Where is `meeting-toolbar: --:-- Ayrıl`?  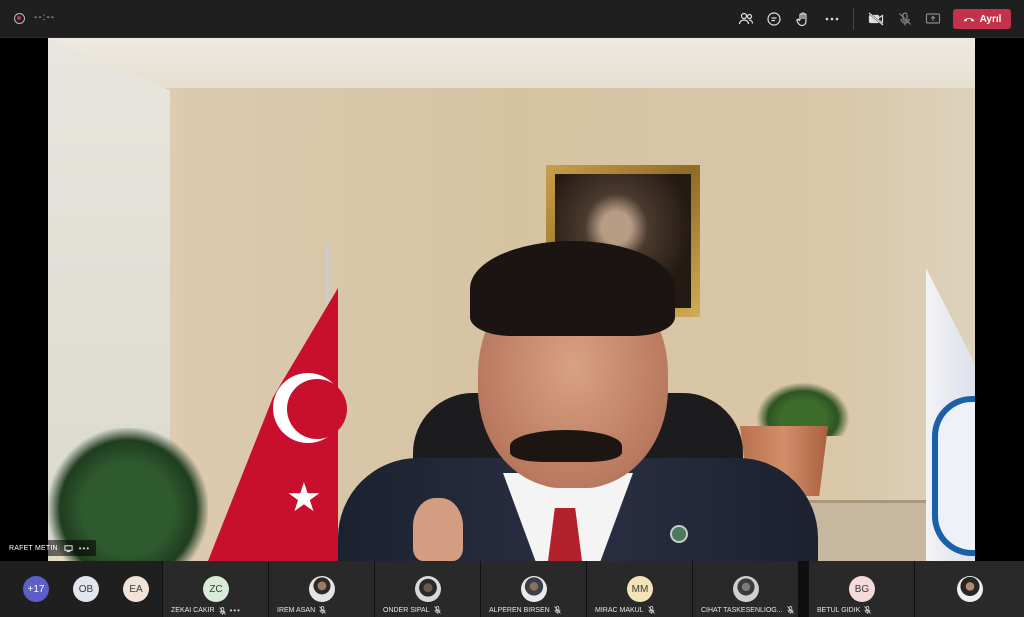 meeting-toolbar: --:-- Ayrıl is located at coordinates (512, 19).